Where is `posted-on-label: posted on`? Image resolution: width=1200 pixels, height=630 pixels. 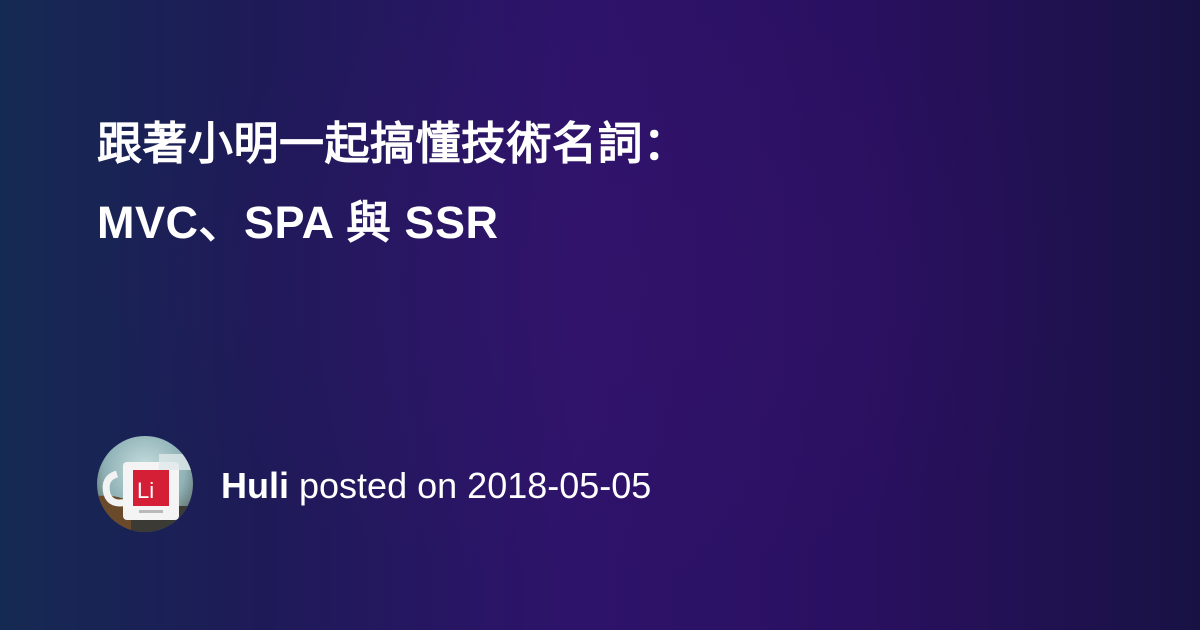
posted-on-label: posted on is located at coordinates (378, 485).